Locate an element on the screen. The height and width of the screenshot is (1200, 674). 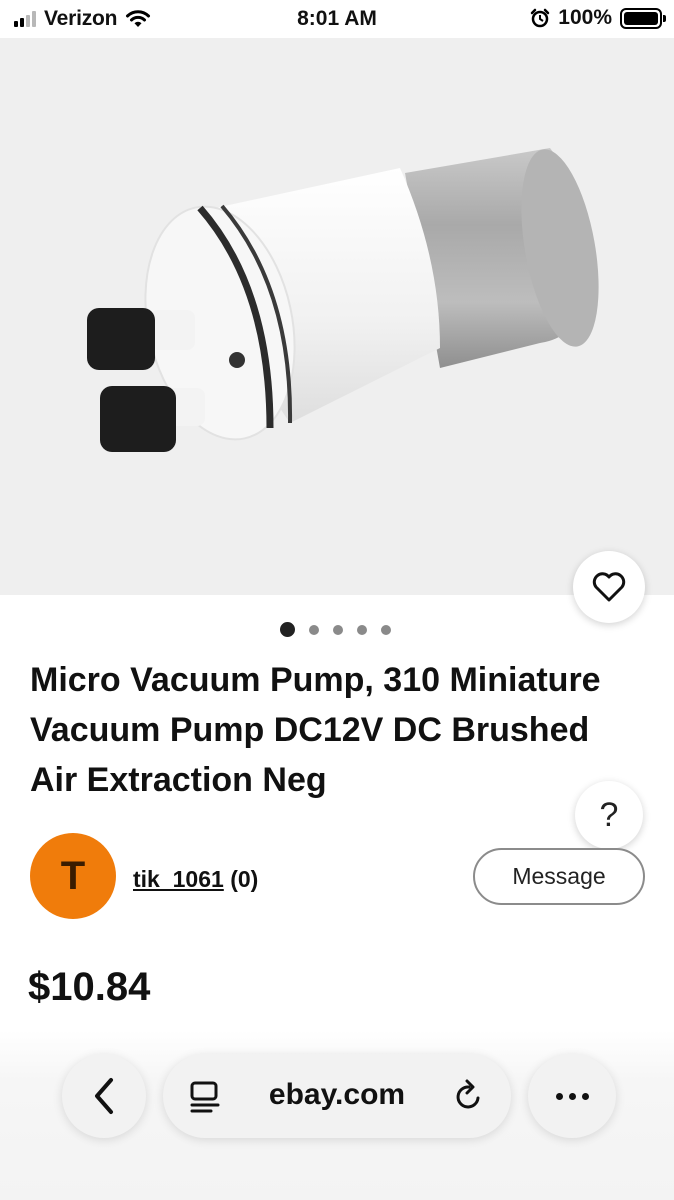
seller-feedback: (0) is located at coordinates (244, 879).